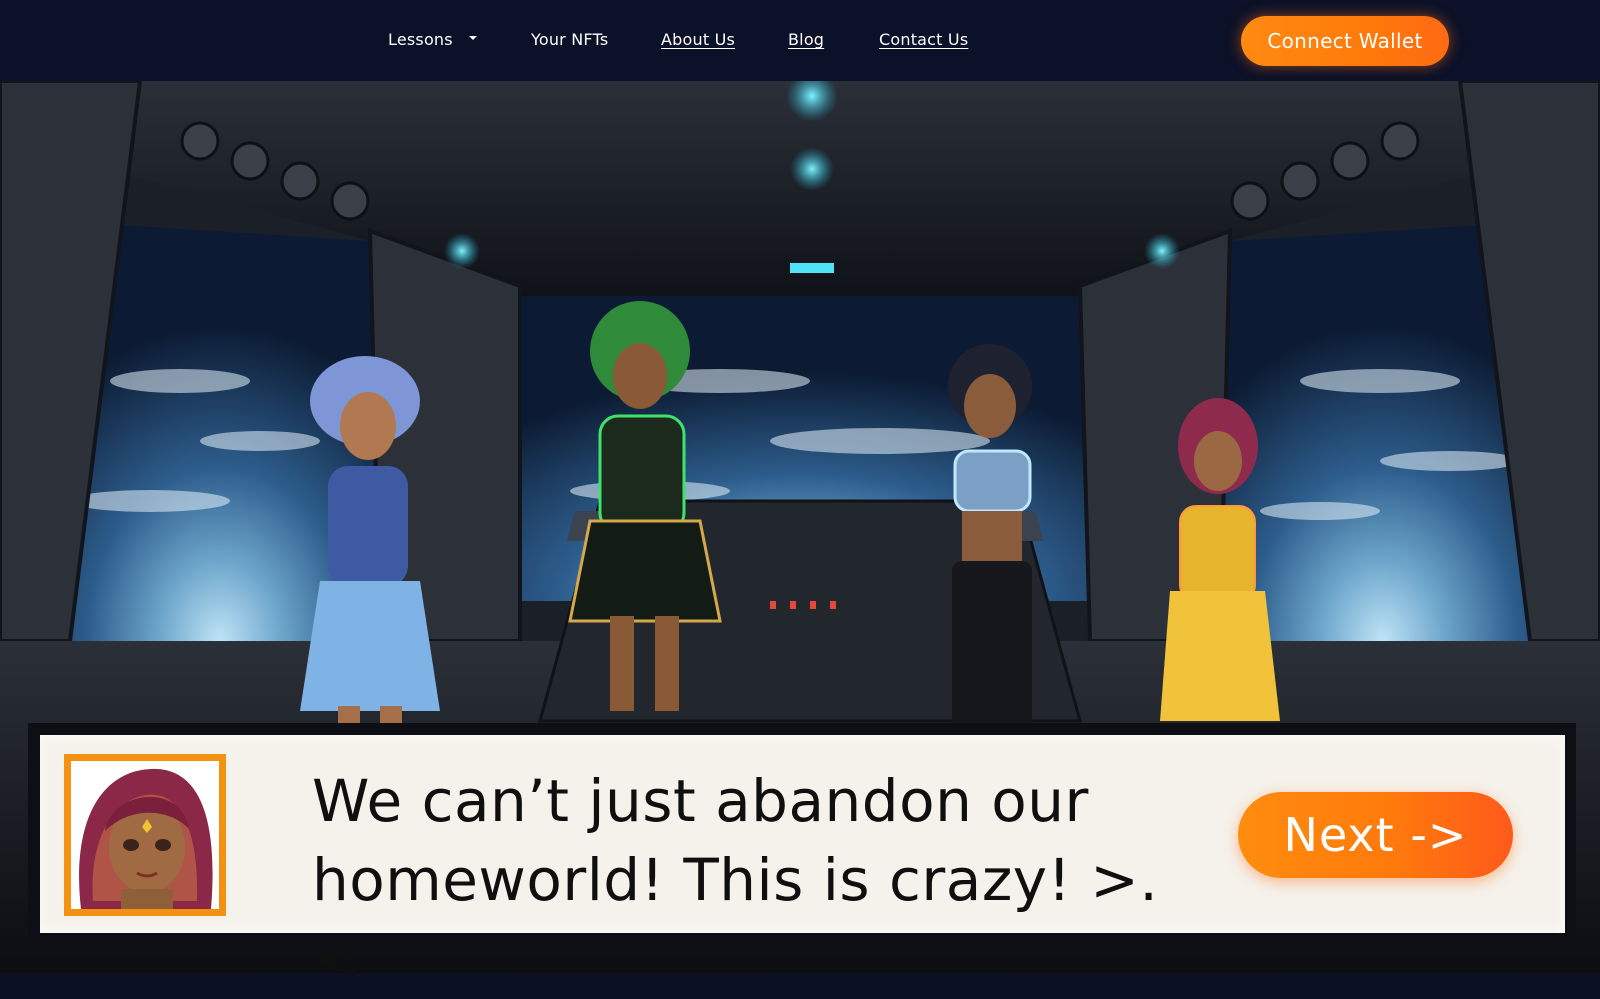  I want to click on nav-contact-us: Contact Us, so click(923, 39).